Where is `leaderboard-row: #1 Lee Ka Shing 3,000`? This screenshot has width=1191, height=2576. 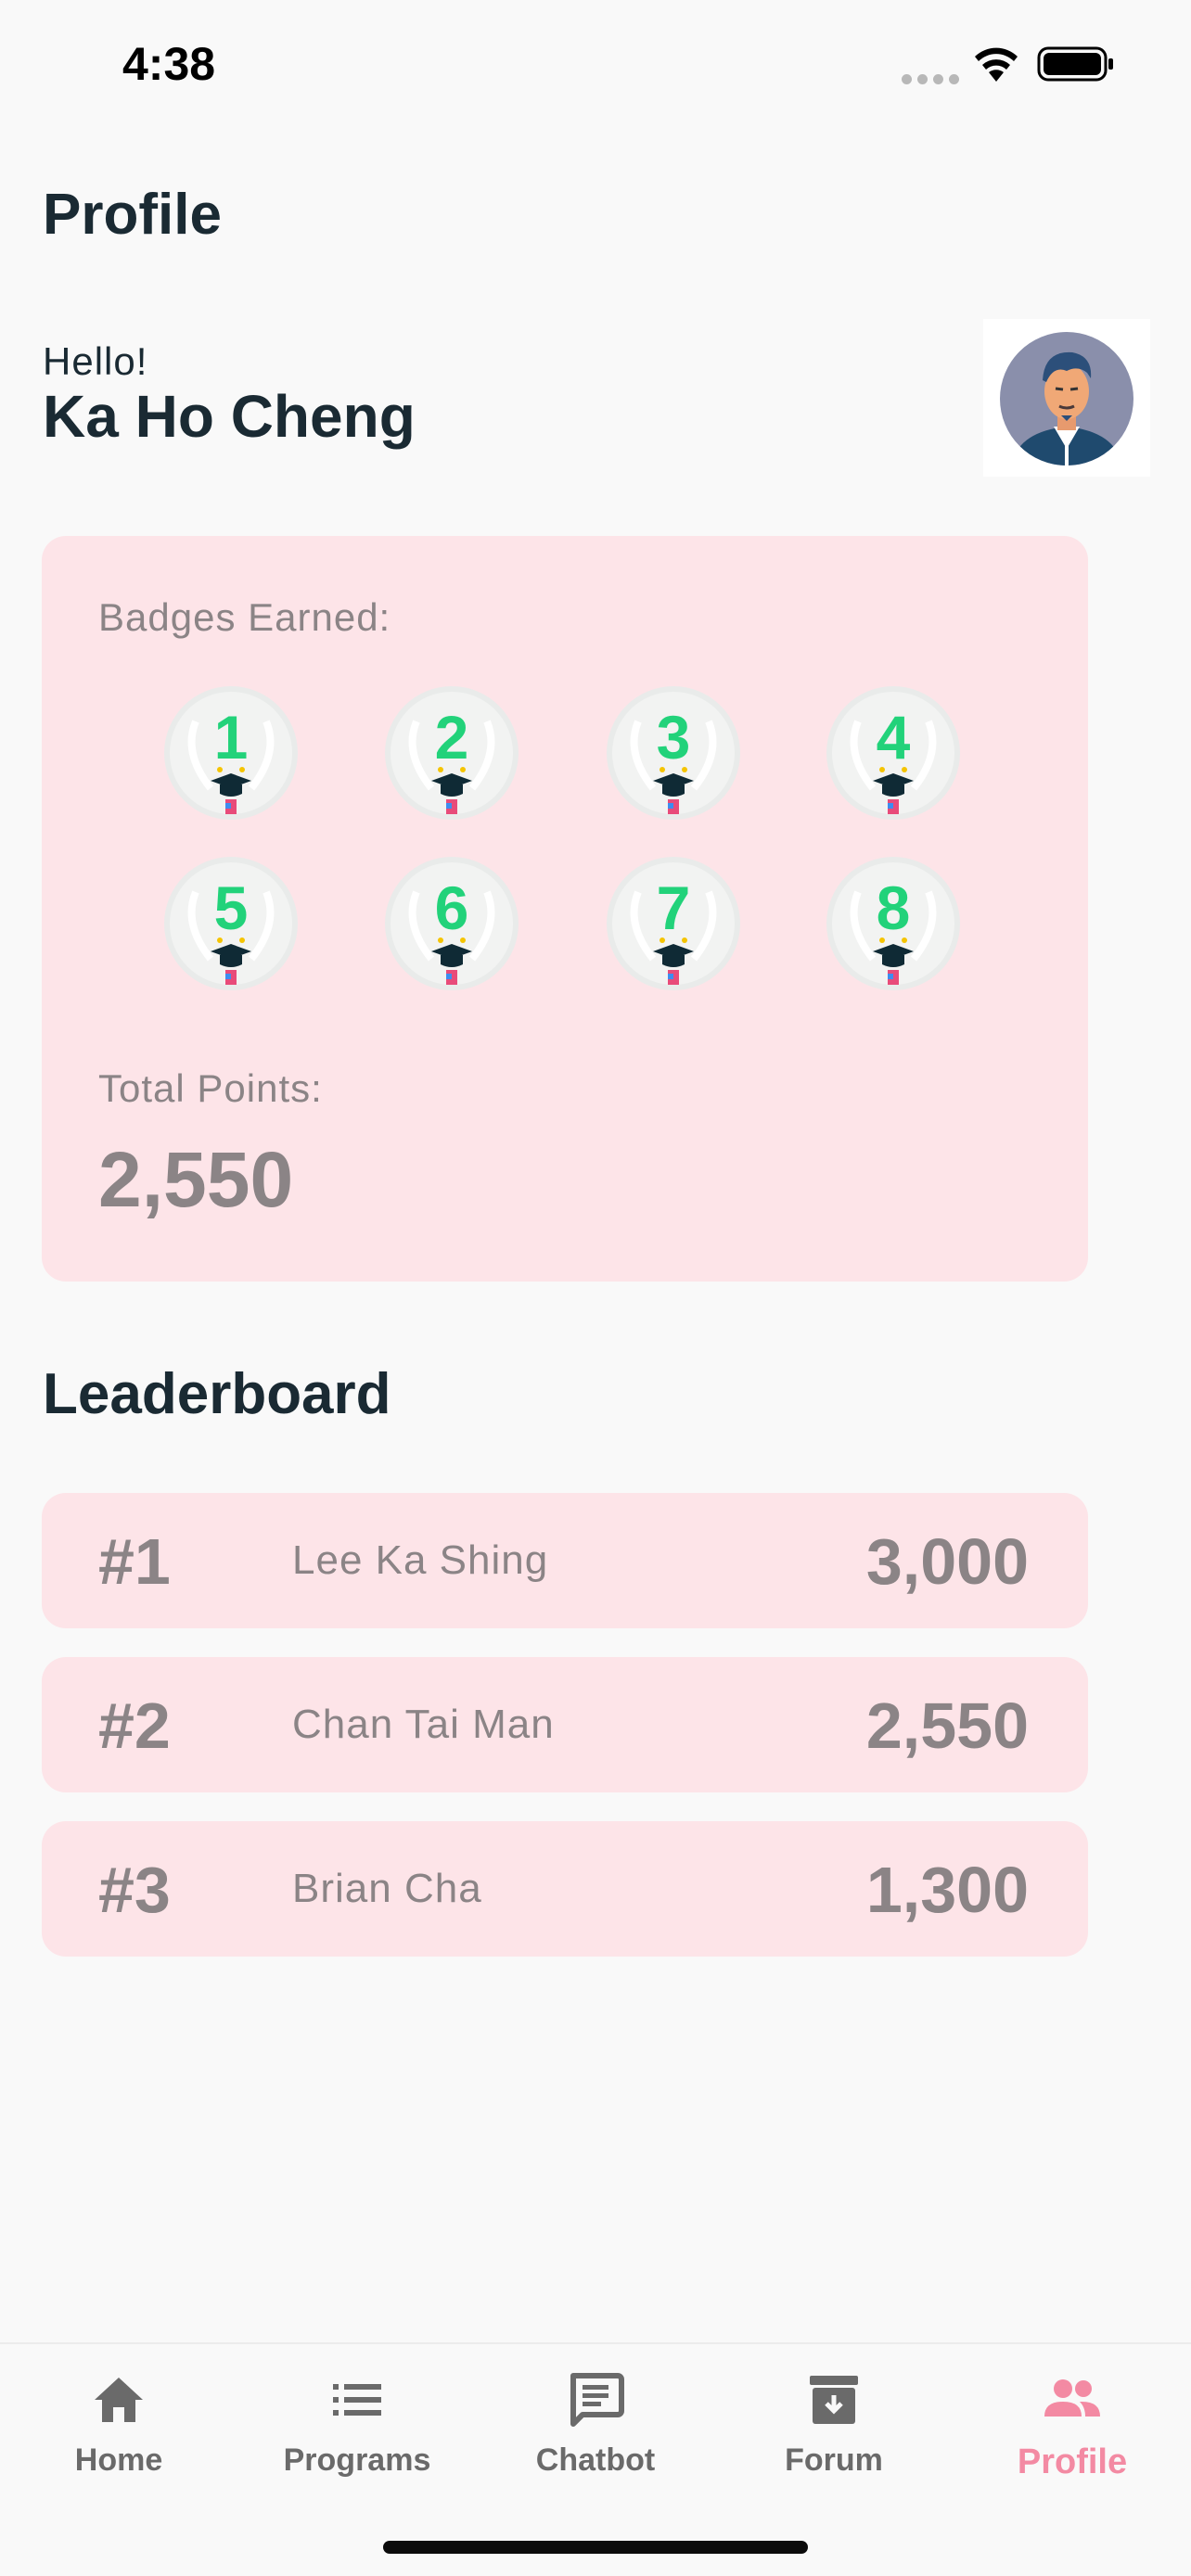 leaderboard-row: #1 Lee Ka Shing 3,000 is located at coordinates (565, 1560).